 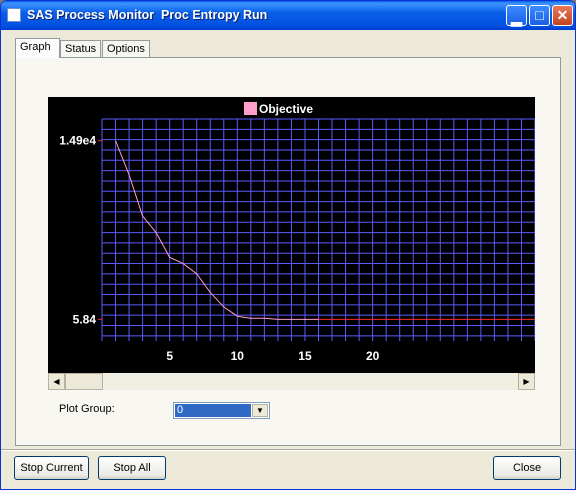 What do you see at coordinates (126, 48) in the screenshot?
I see `tab-options: Options` at bounding box center [126, 48].